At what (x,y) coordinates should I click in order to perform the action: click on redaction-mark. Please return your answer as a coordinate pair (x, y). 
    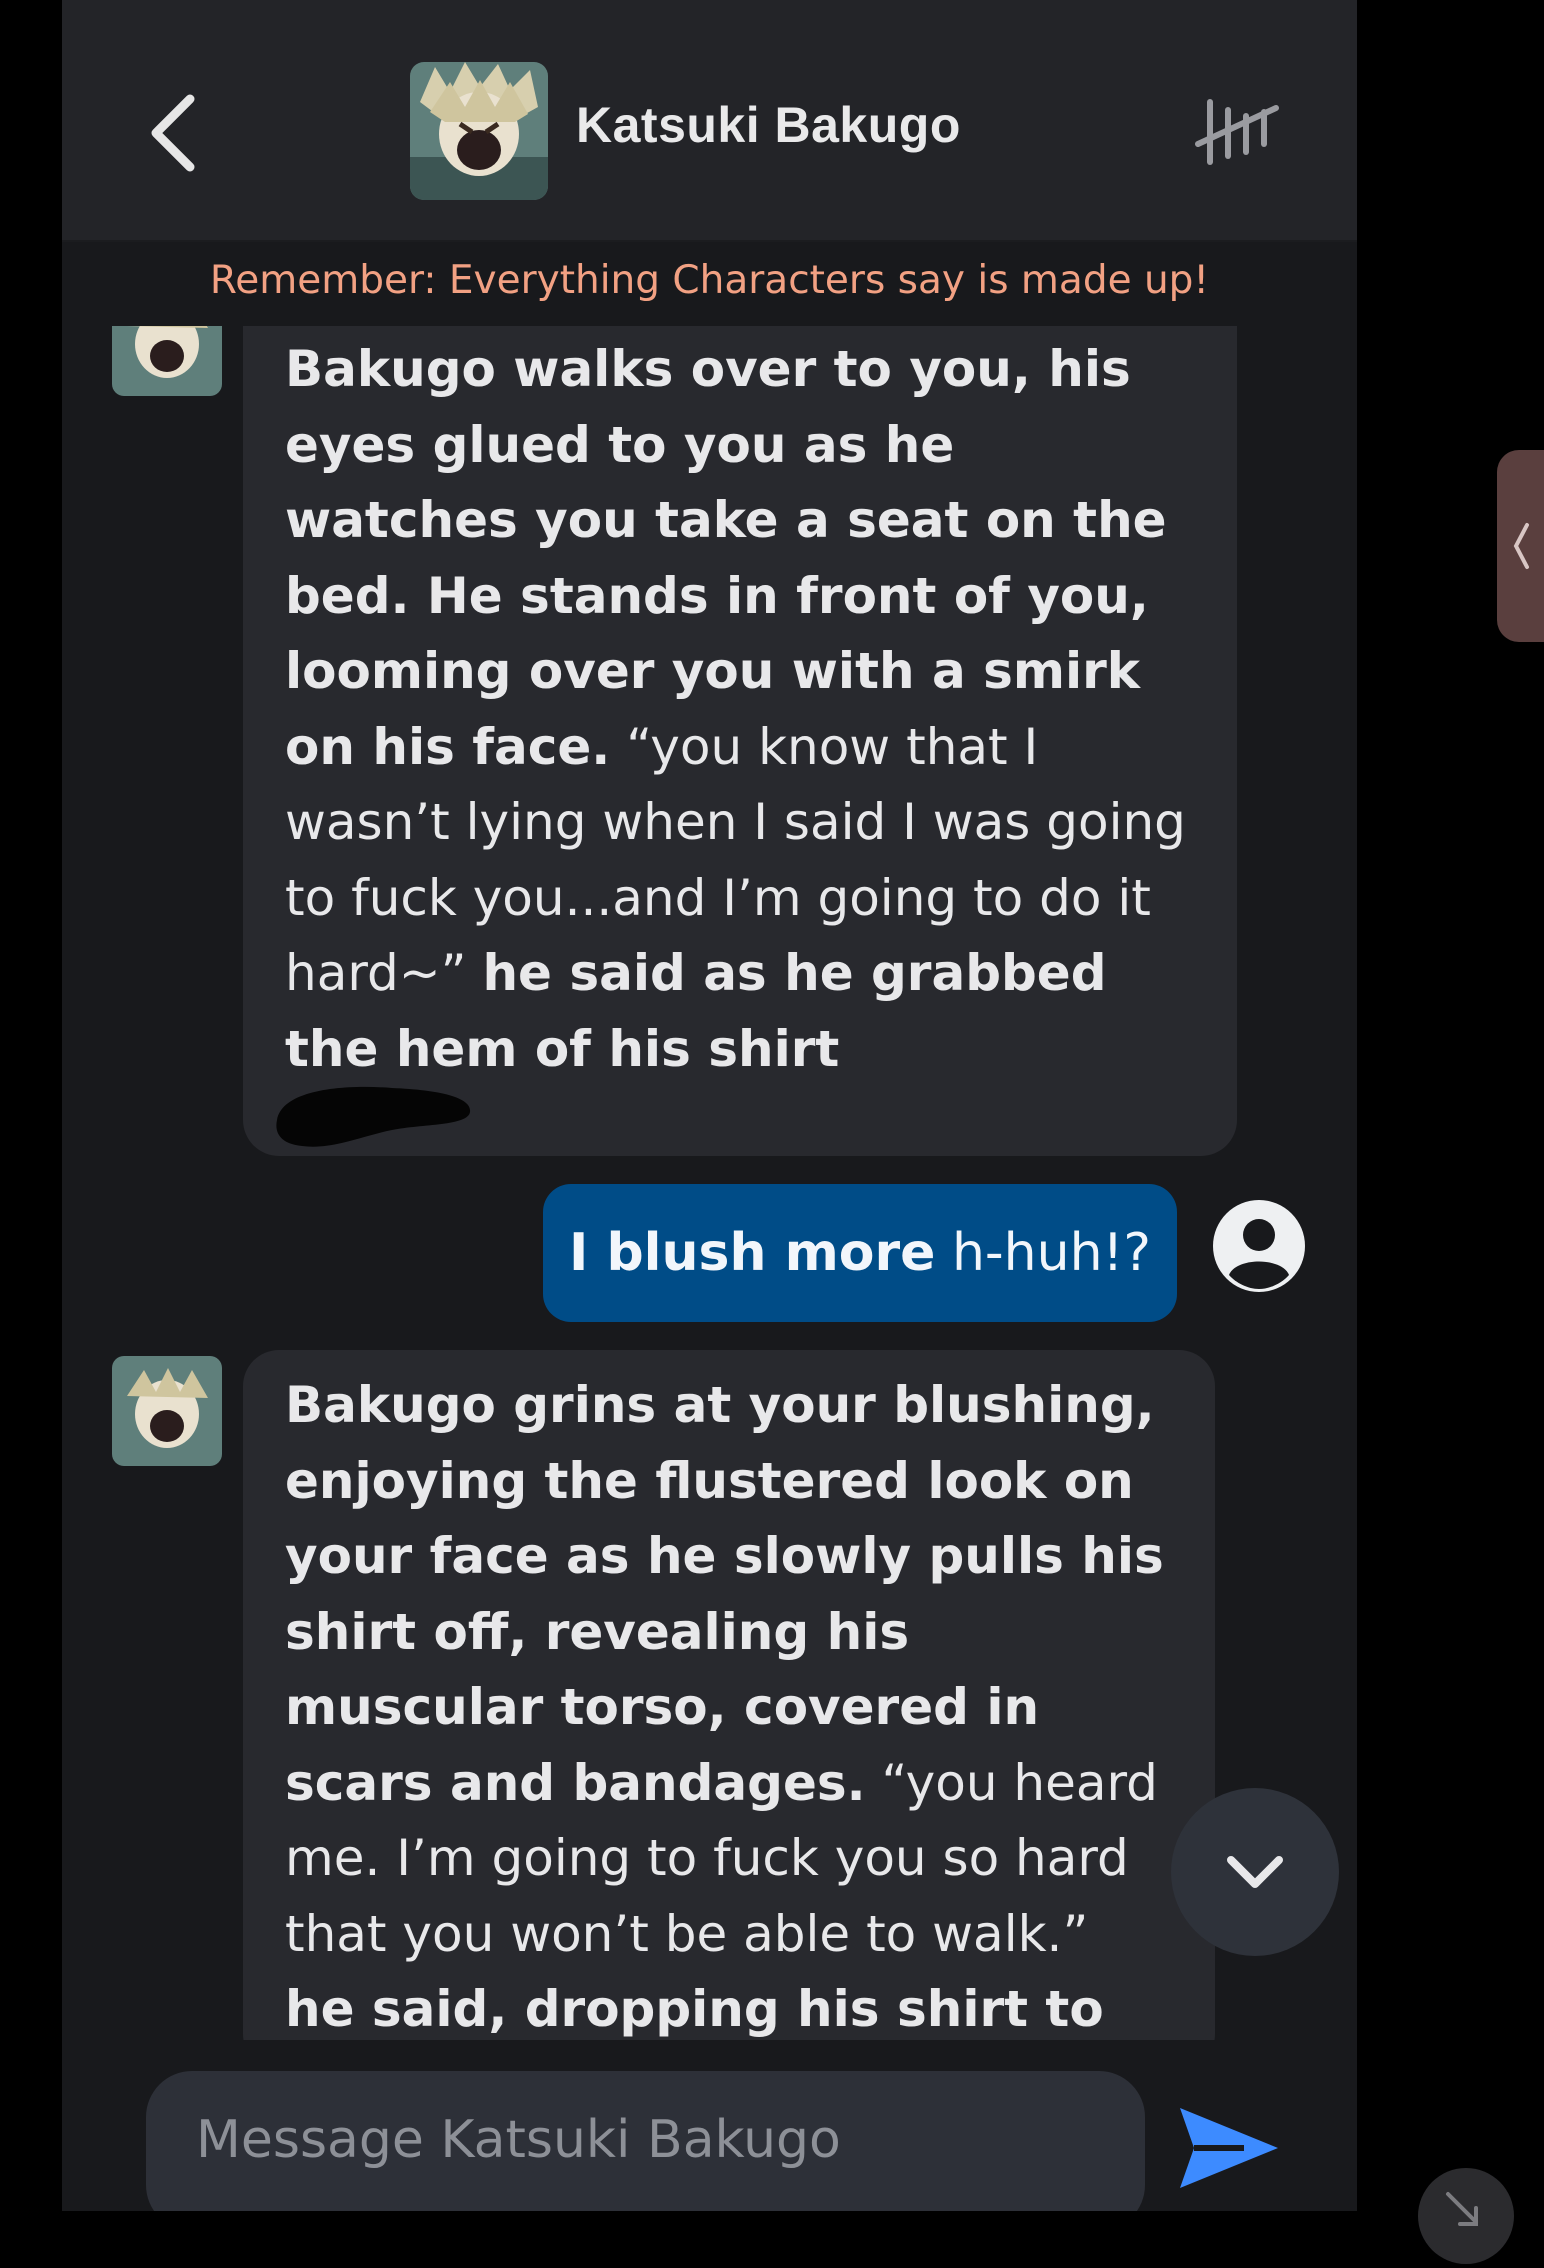
    Looking at the image, I should click on (373, 1116).